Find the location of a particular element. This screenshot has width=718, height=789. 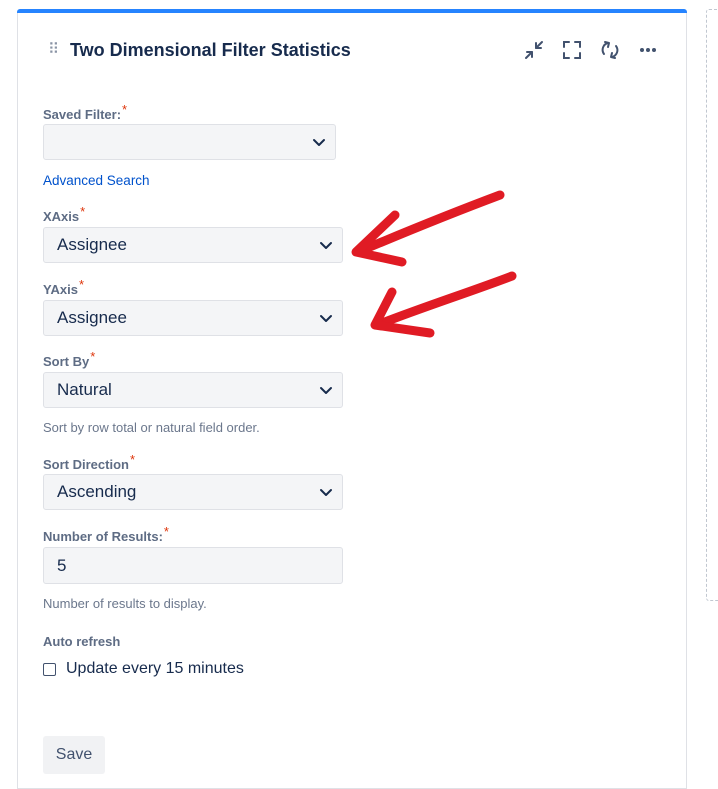

advanced-search-link: Advanced Search is located at coordinates (96, 180).